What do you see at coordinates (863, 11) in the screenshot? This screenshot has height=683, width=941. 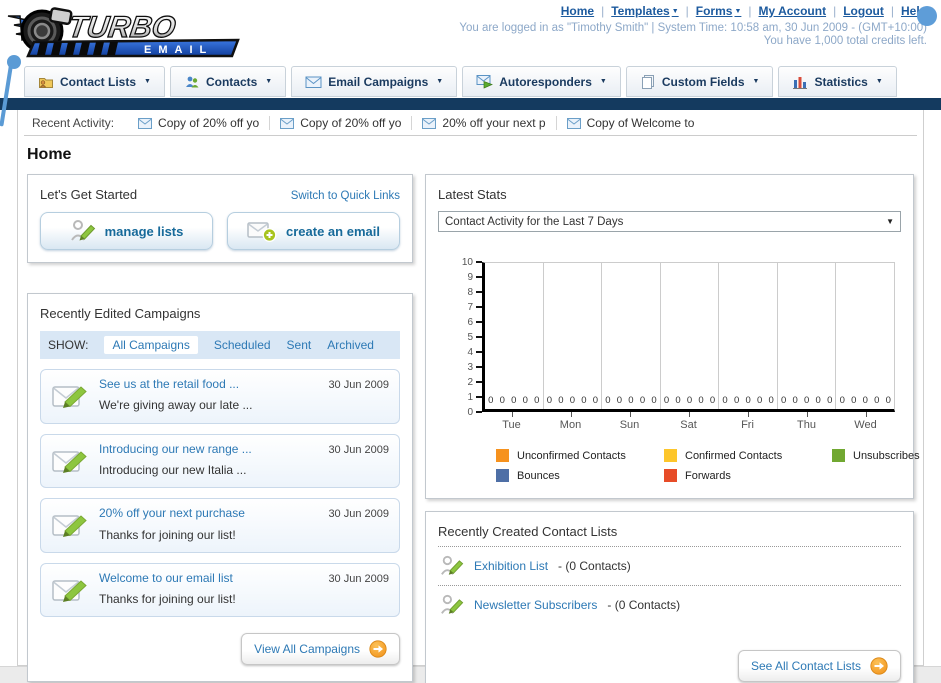 I see `header-link-logout: Logout` at bounding box center [863, 11].